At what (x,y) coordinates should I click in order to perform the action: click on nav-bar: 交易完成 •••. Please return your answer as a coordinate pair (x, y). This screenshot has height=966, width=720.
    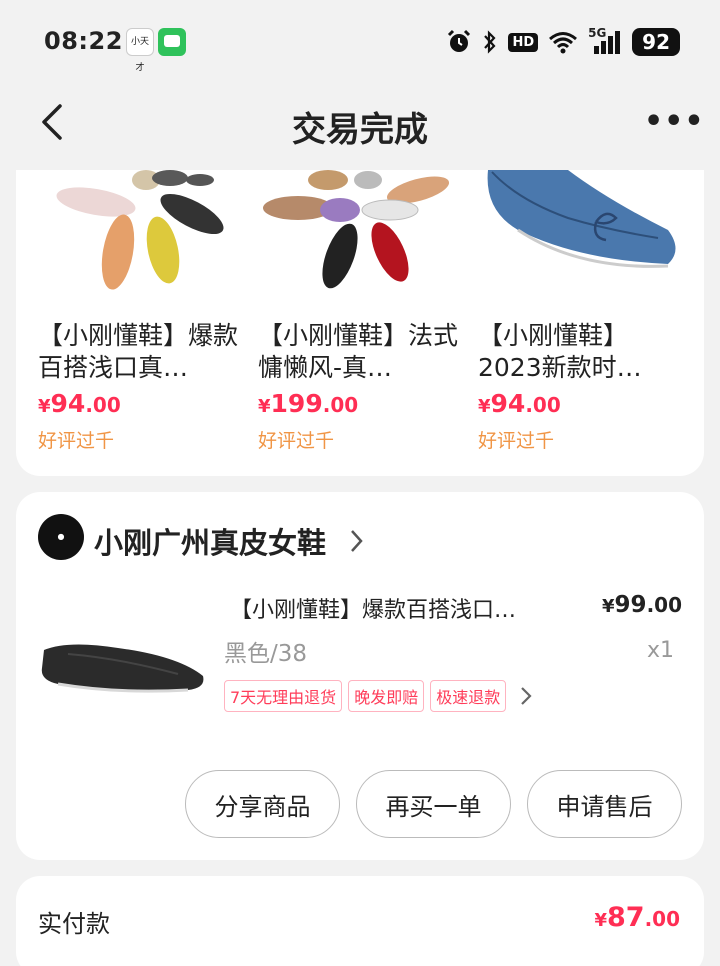
    Looking at the image, I should click on (360, 124).